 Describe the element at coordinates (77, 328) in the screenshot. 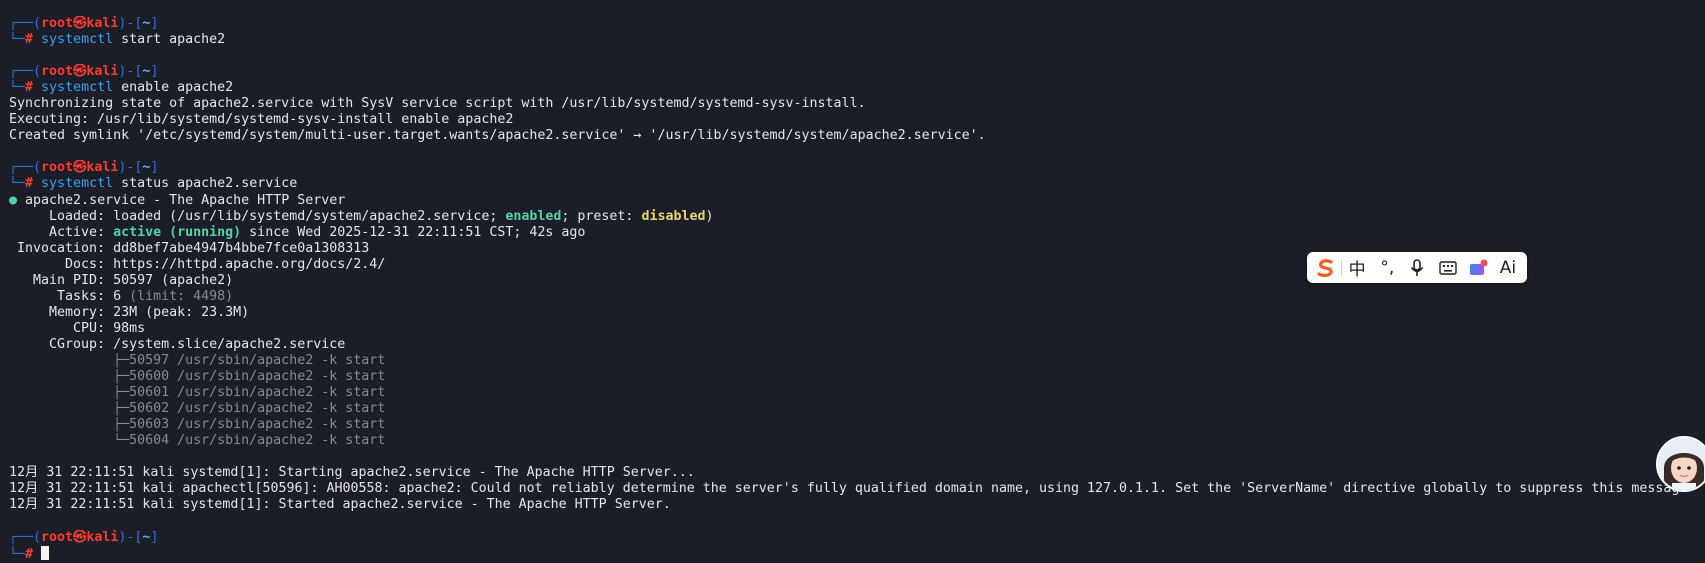

I see `cpu-line: CPU: 98ms` at that location.